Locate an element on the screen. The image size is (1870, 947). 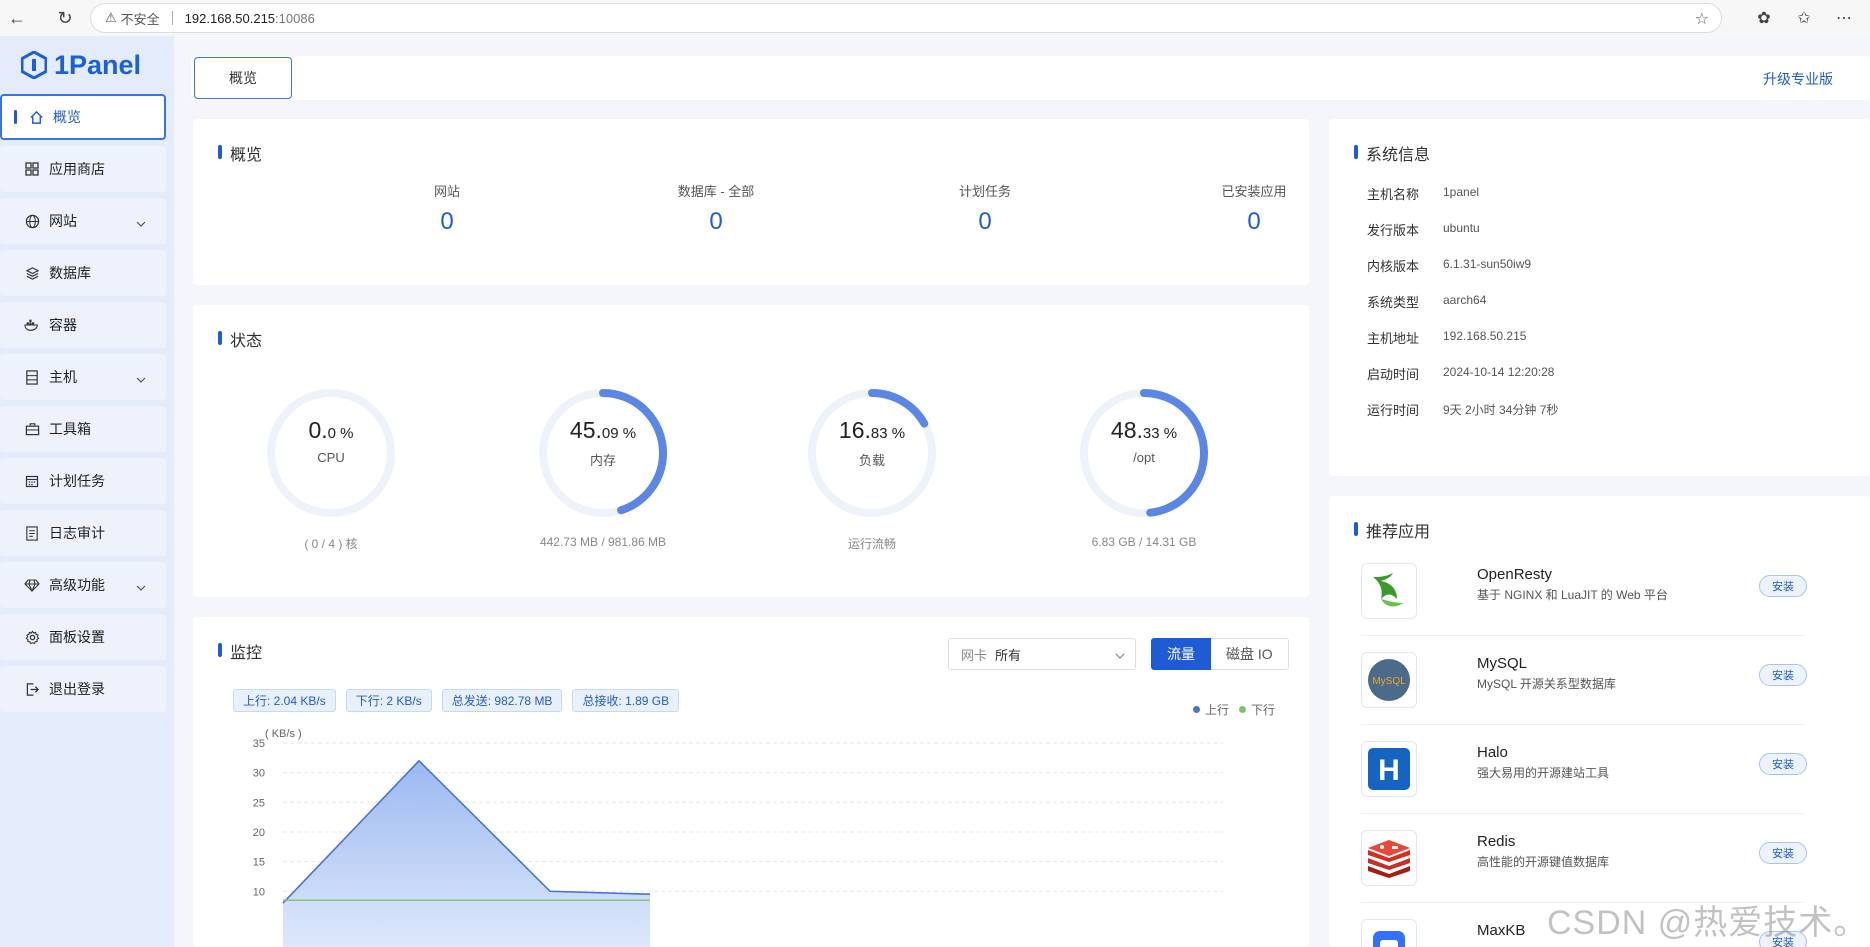
gauge-footnote: 442.73 MB / 981.86 MB is located at coordinates (603, 542).